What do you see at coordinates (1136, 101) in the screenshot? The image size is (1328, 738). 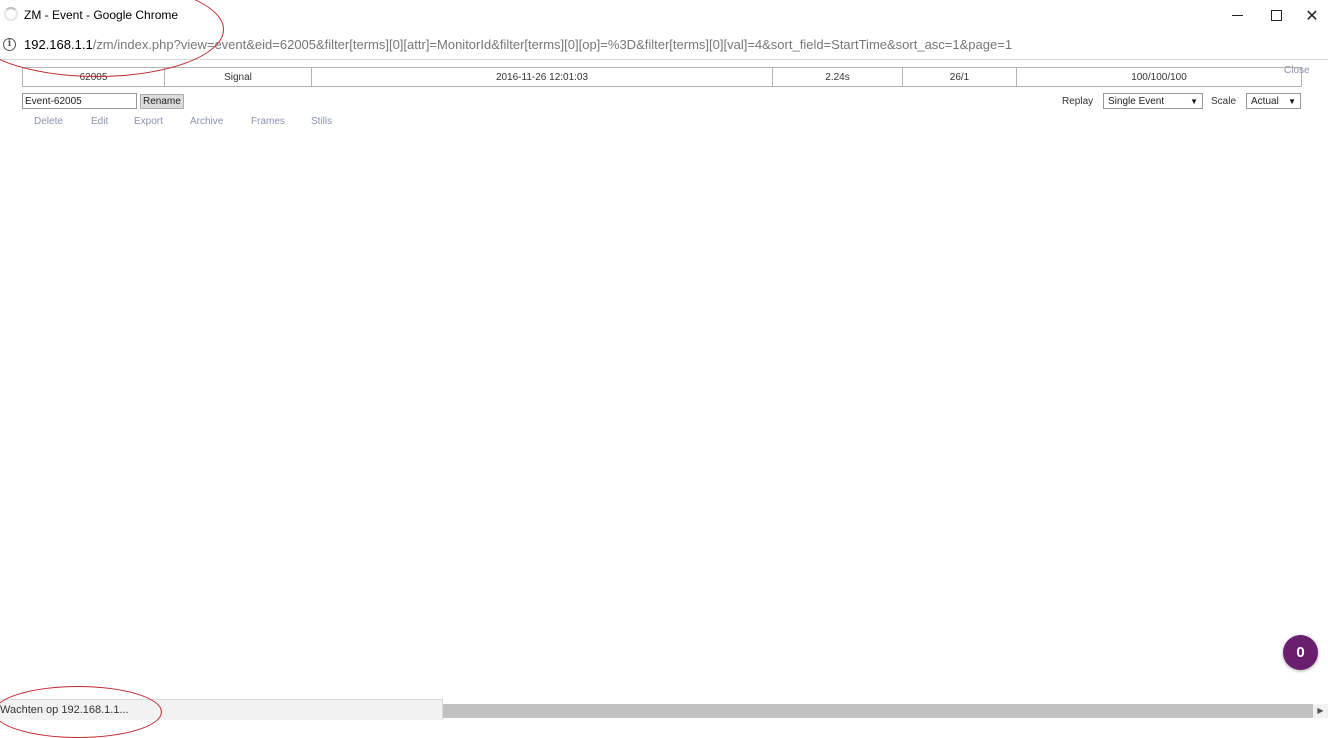 I see `replay-select-value: Single Event` at bounding box center [1136, 101].